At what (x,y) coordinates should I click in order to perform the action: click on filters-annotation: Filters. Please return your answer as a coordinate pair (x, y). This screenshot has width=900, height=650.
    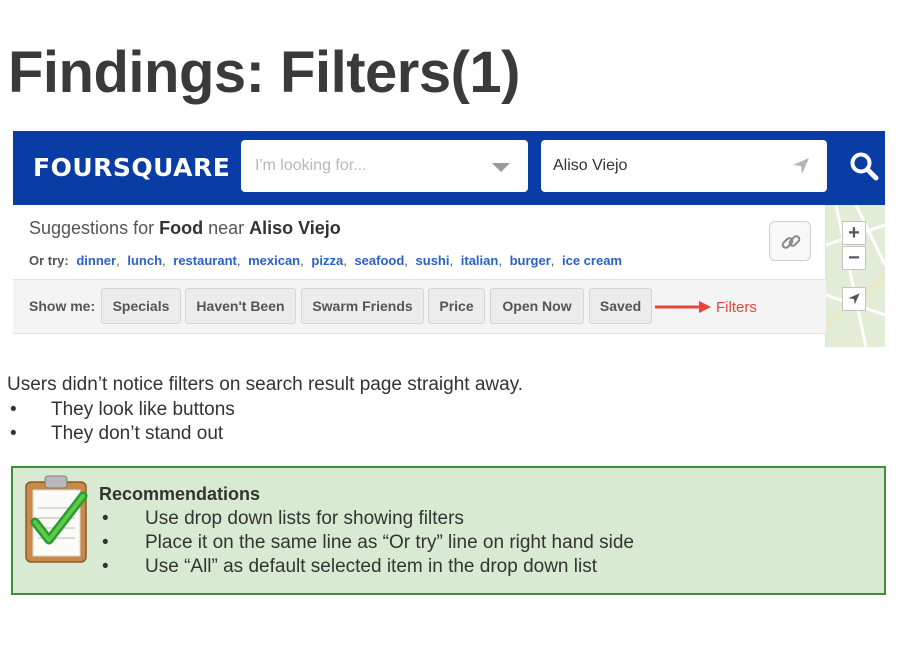
    Looking at the image, I should click on (736, 307).